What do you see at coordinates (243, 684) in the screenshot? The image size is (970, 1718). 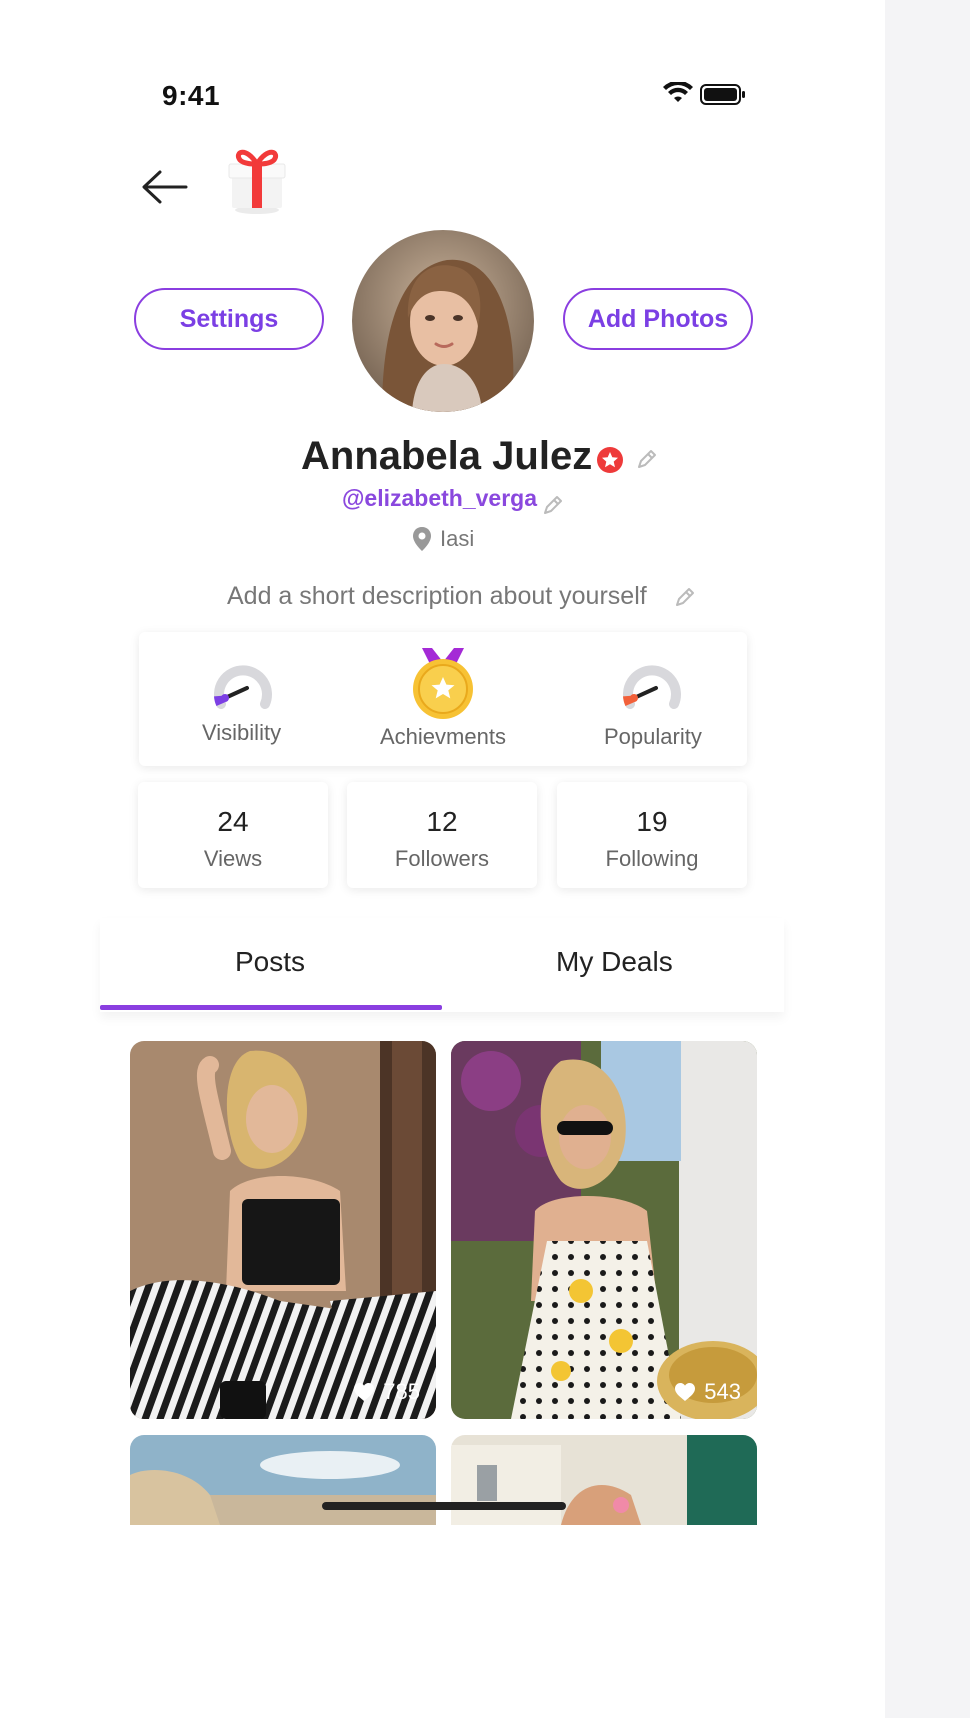 I see `visibility-gauge-icon` at bounding box center [243, 684].